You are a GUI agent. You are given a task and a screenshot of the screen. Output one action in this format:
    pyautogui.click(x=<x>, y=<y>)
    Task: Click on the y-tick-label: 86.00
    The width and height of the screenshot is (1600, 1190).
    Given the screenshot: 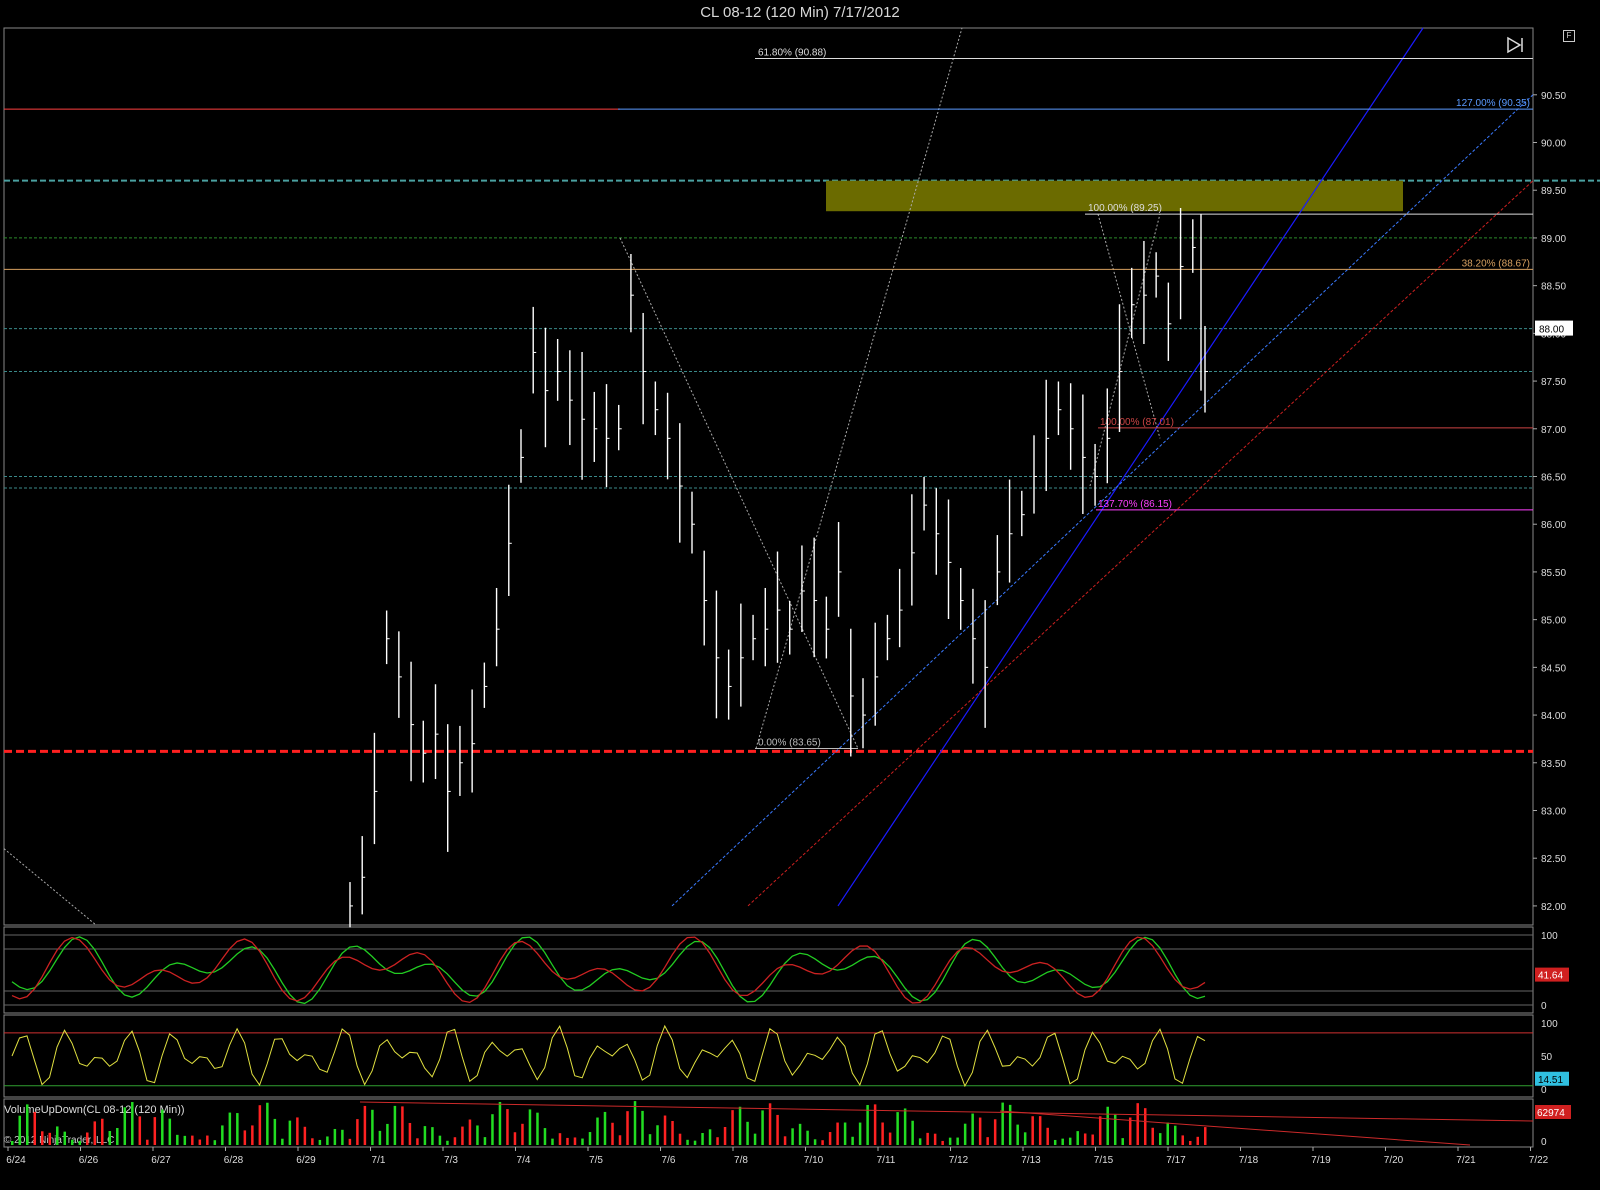 What is the action you would take?
    pyautogui.click(x=1553, y=525)
    